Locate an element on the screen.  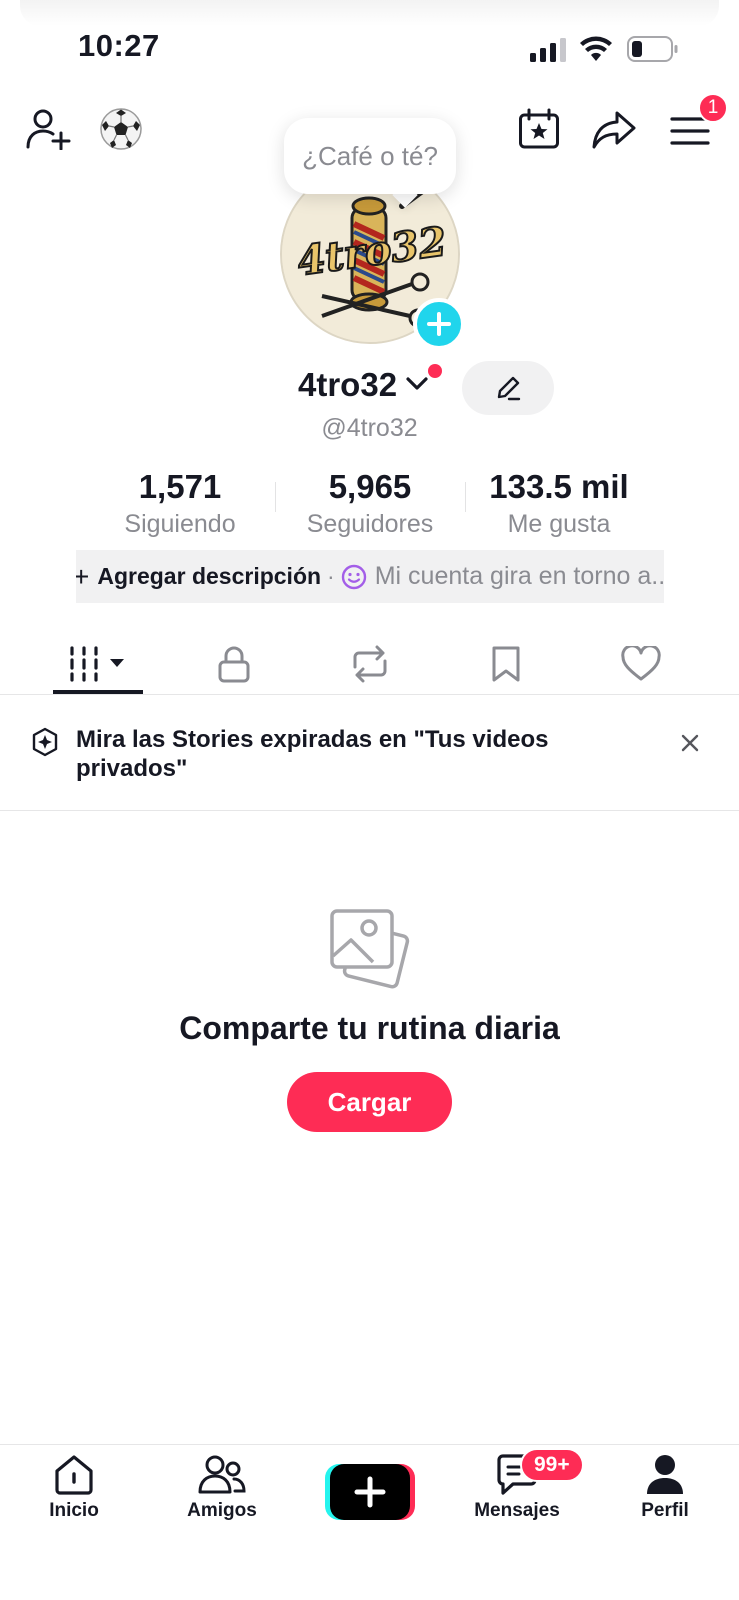
menu-notification-badge: 1 is located at coordinates (713, 108).